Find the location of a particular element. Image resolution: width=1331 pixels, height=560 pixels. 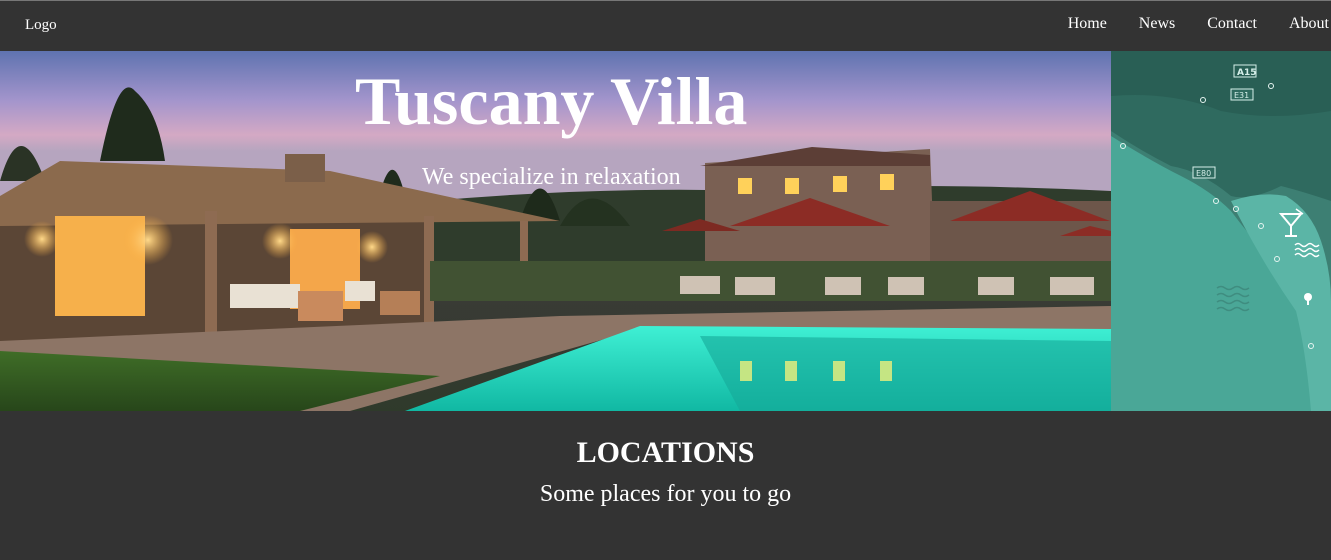

nav-home-link: Home is located at coordinates (1087, 24).